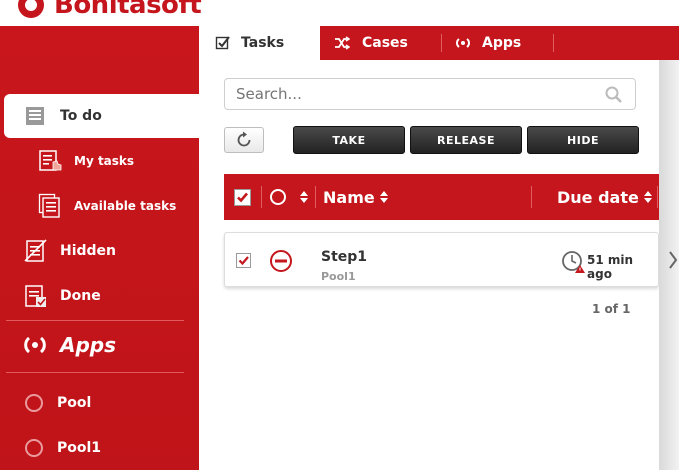 This screenshot has height=470, width=679. I want to click on table-header: Name Due date, so click(441, 197).